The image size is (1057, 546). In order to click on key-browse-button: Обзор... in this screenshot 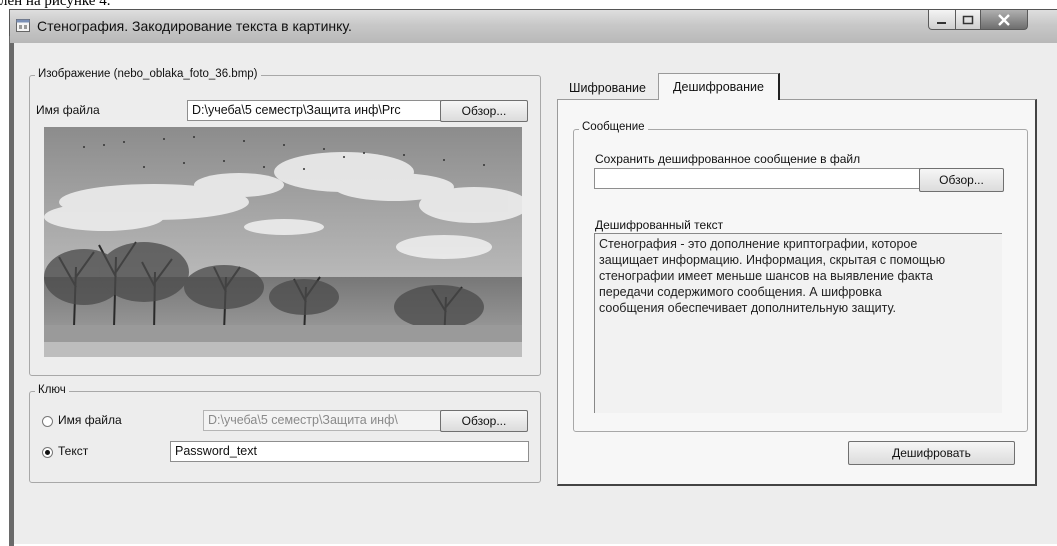, I will do `click(484, 421)`.